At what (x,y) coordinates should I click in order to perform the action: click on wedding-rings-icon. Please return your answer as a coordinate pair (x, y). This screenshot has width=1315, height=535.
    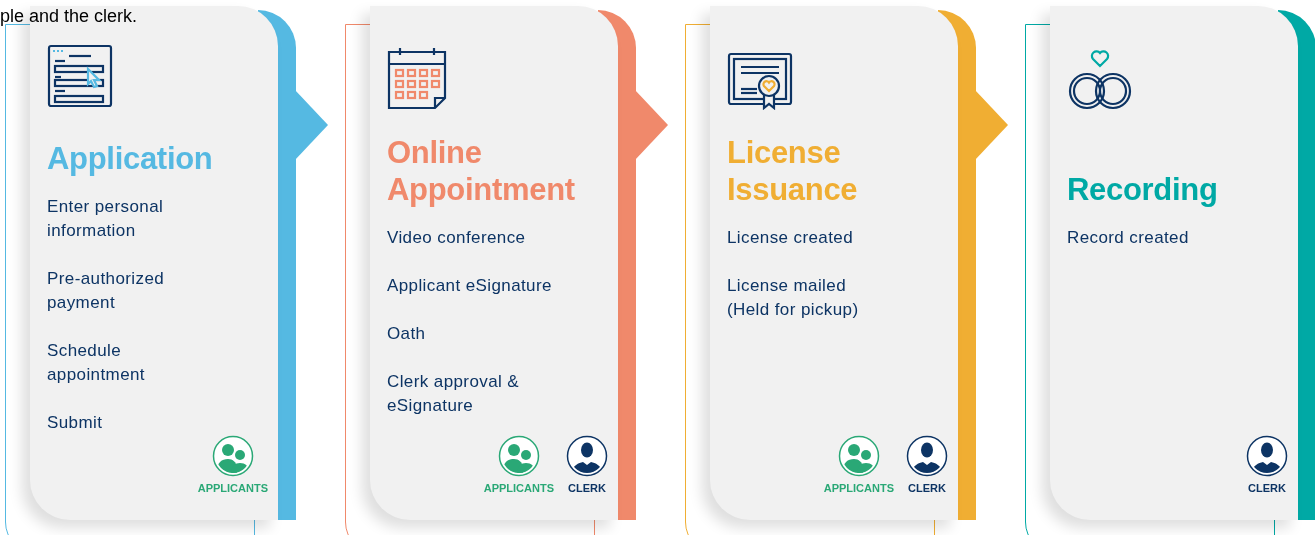
    Looking at the image, I should click on (1100, 79).